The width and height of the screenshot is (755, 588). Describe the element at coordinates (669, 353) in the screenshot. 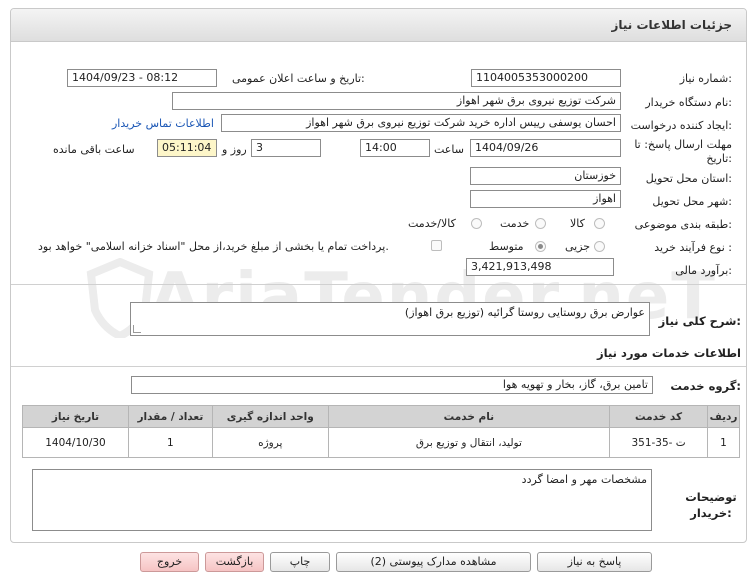

I see `services-section-title: اطلاعات خدمات مورد نیاز` at that location.